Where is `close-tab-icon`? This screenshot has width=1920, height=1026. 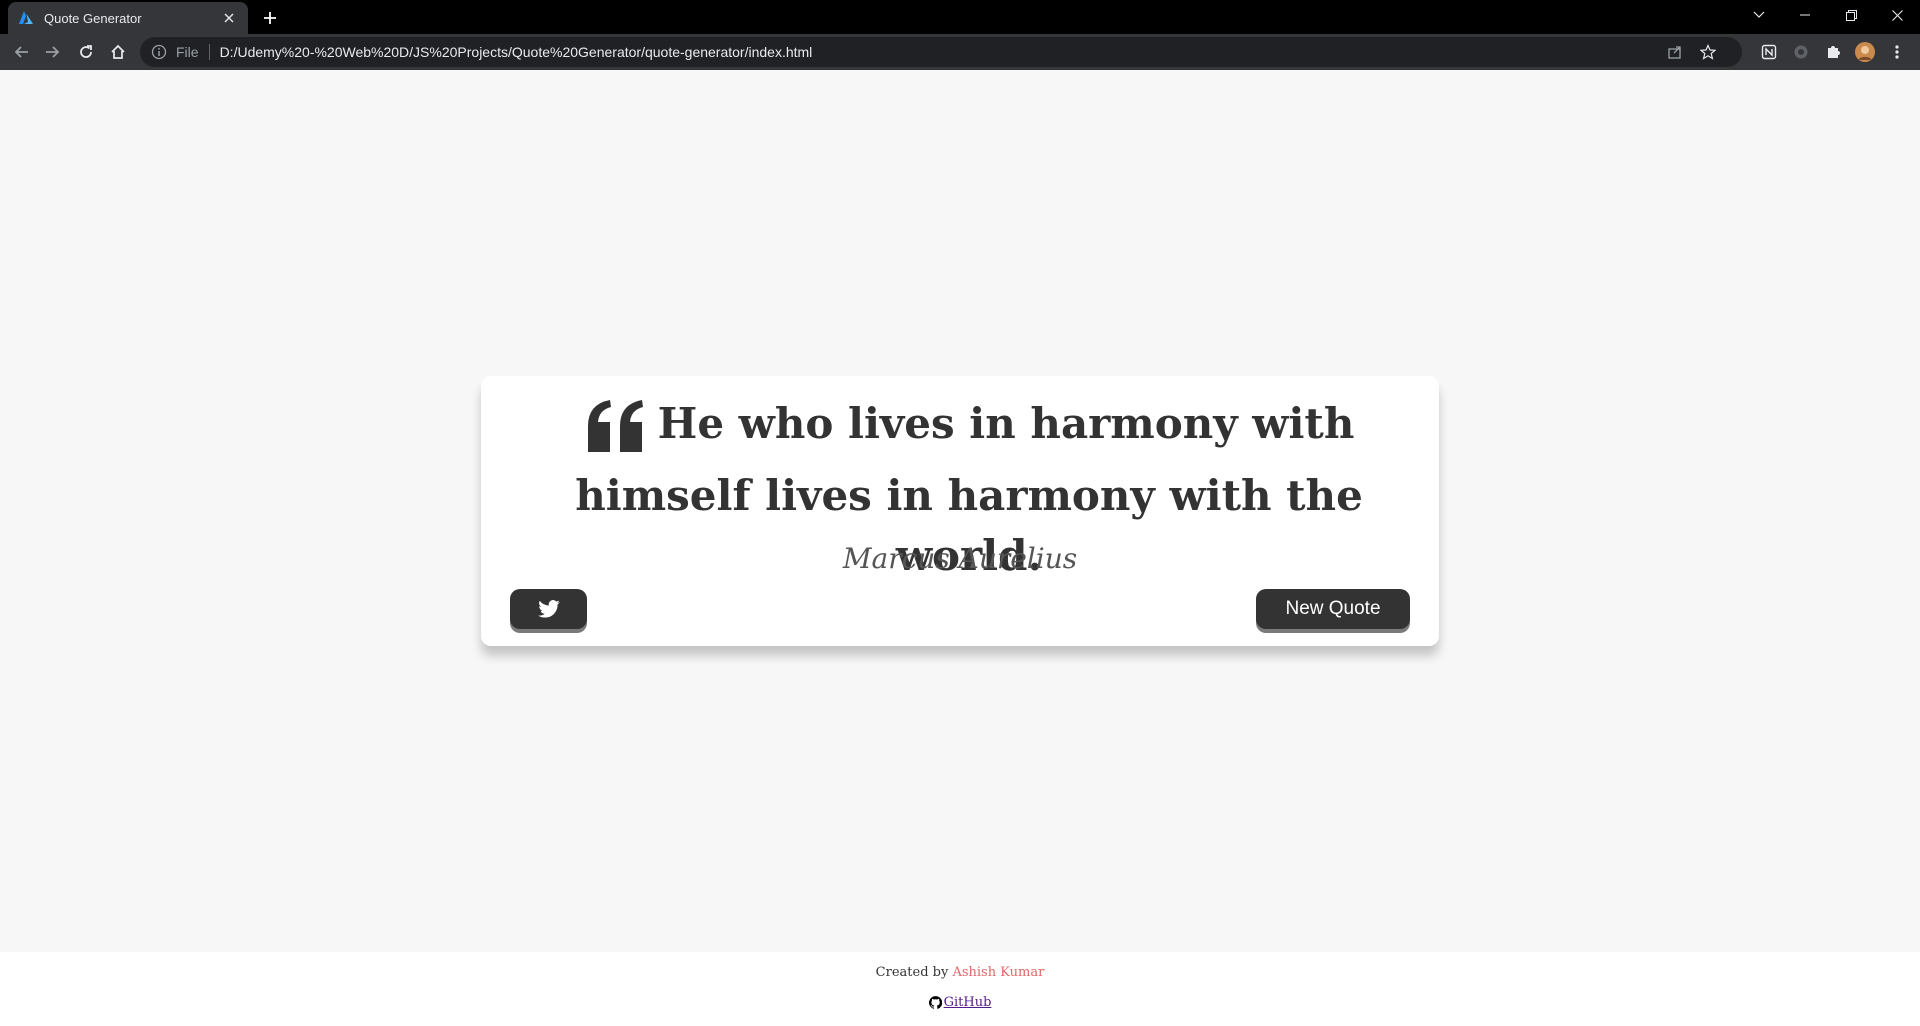 close-tab-icon is located at coordinates (229, 18).